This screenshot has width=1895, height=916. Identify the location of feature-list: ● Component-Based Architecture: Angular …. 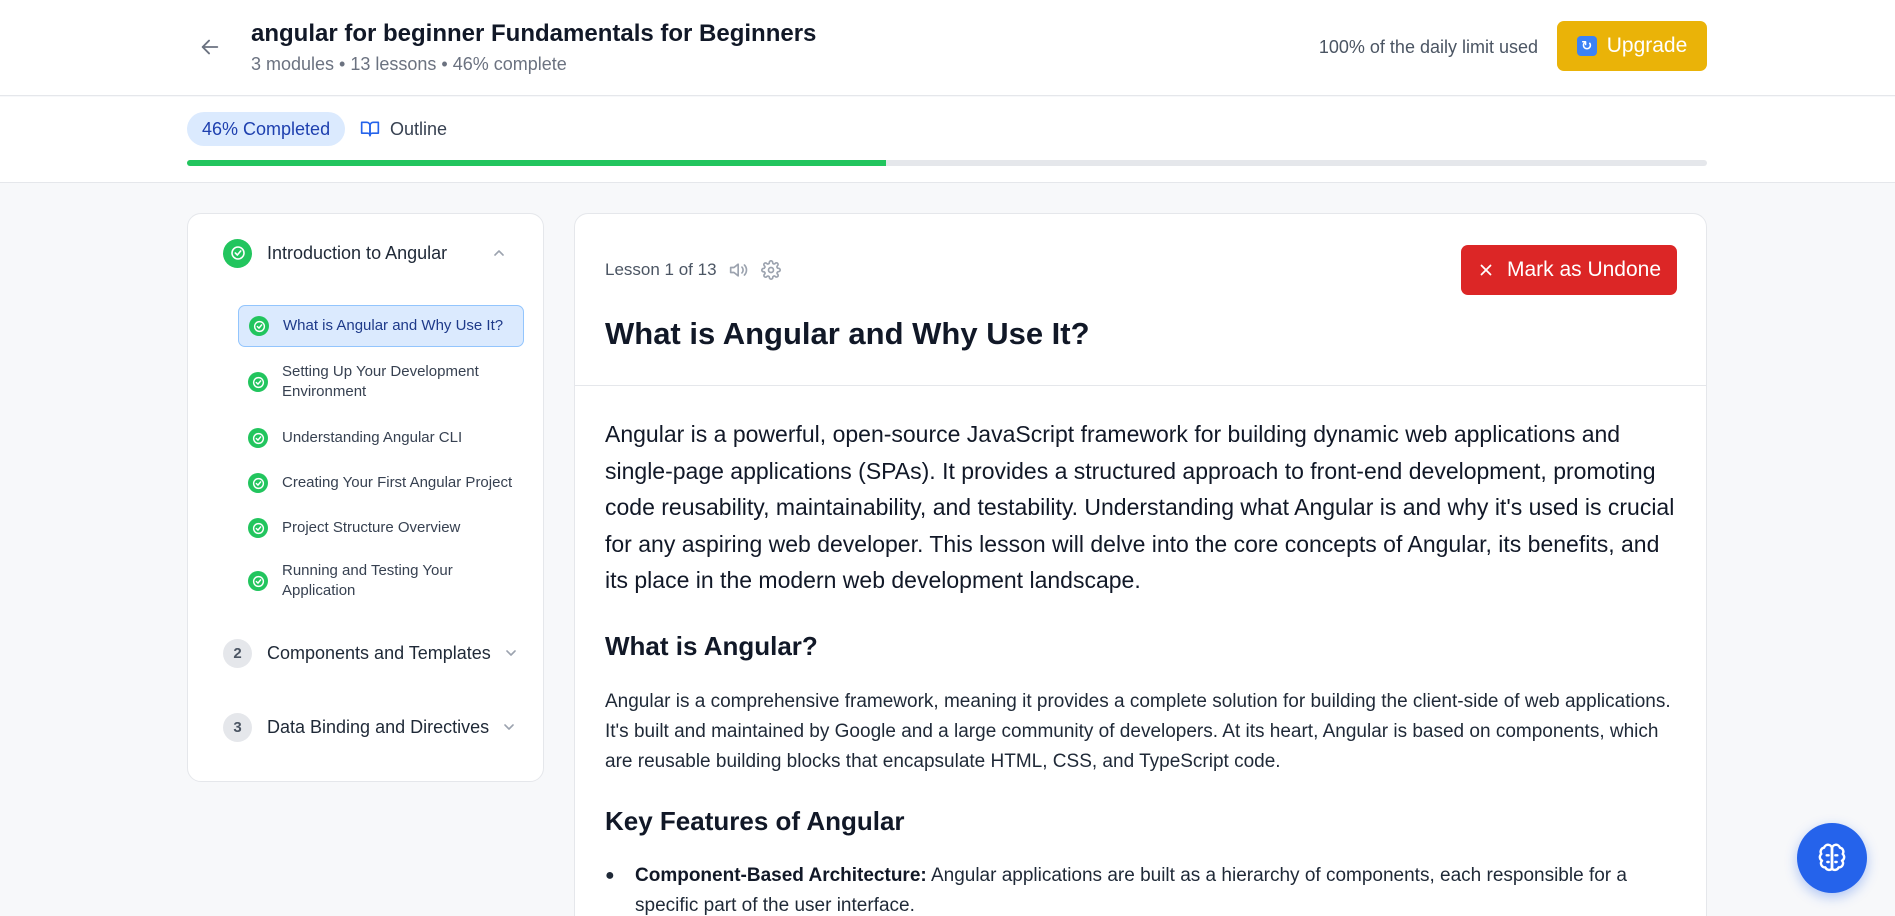
(1145, 888).